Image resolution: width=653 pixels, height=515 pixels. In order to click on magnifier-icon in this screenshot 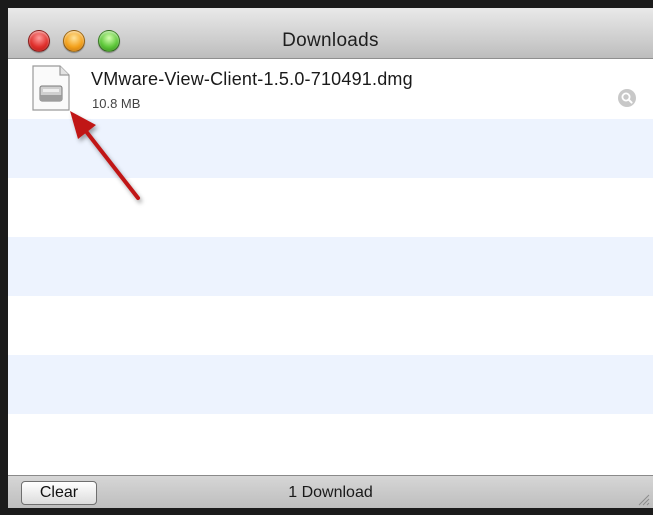, I will do `click(627, 98)`.